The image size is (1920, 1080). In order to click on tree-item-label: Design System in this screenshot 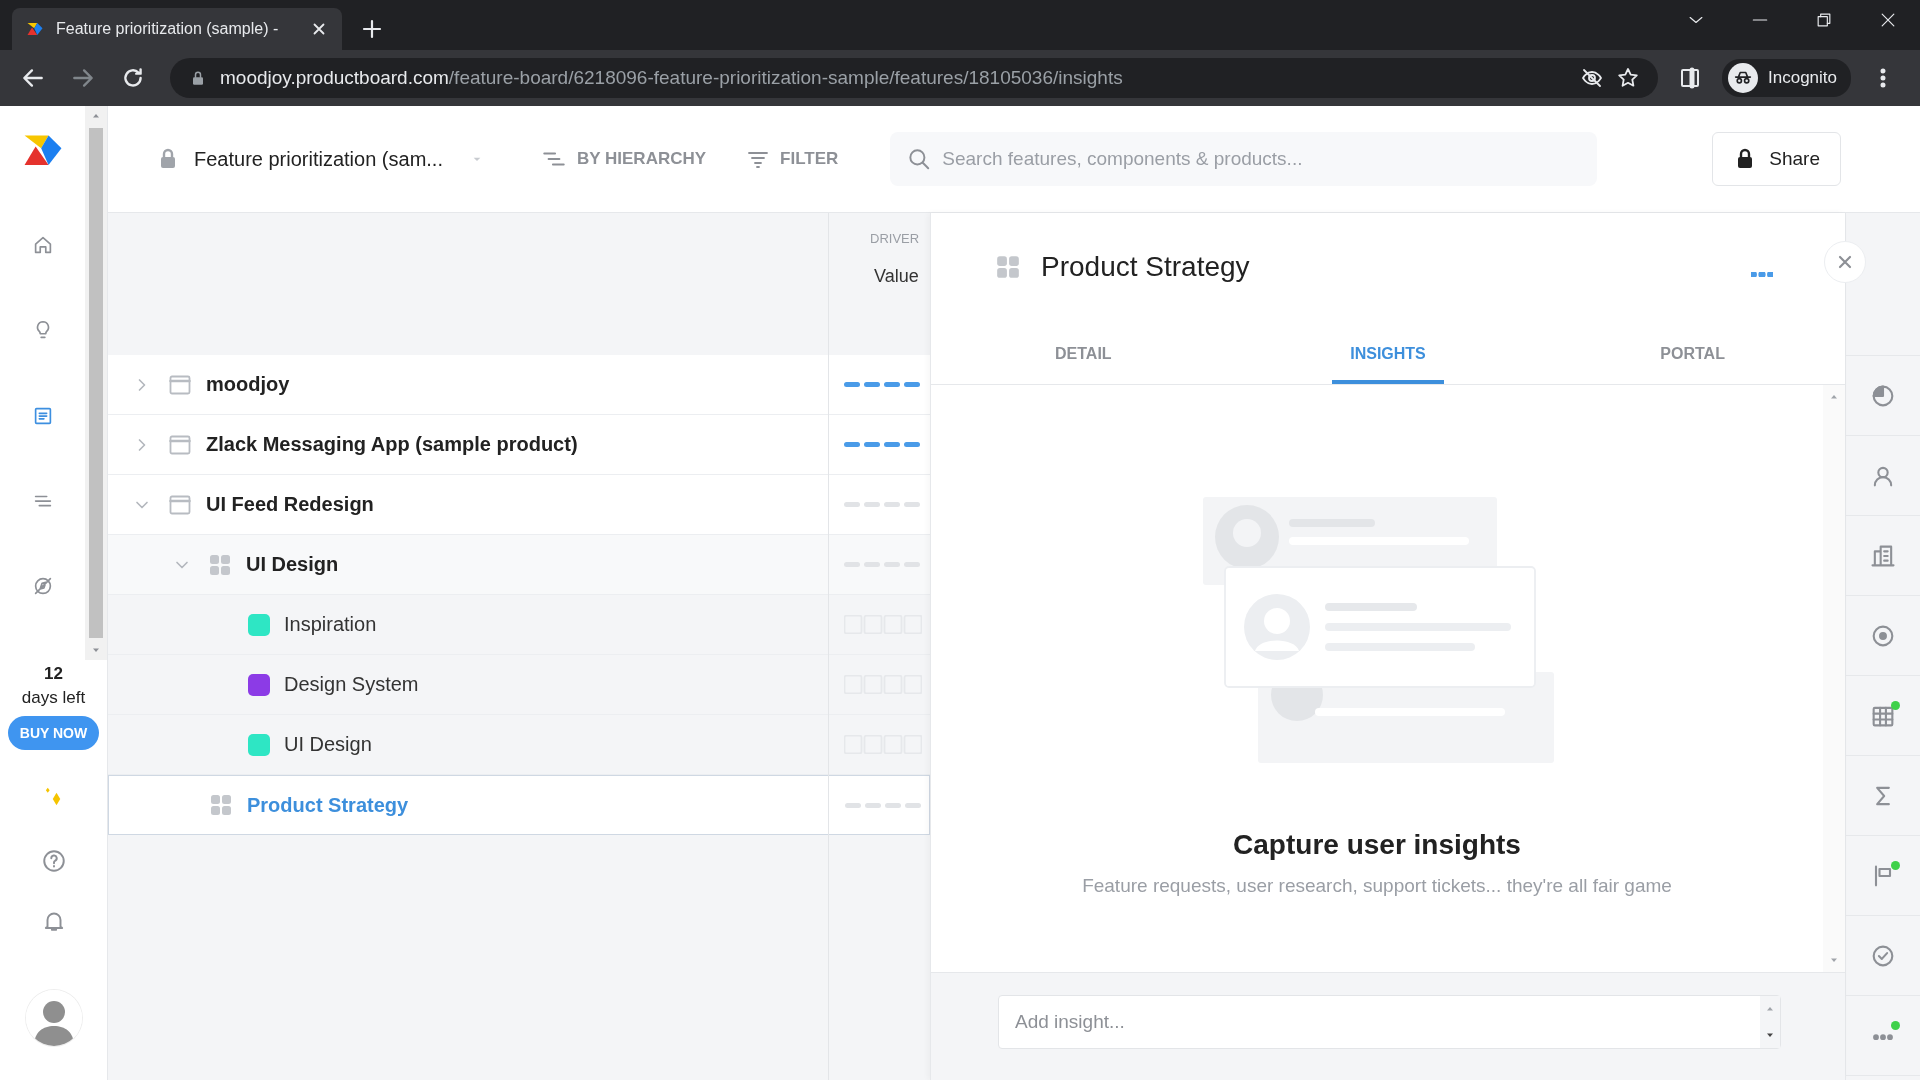, I will do `click(351, 684)`.